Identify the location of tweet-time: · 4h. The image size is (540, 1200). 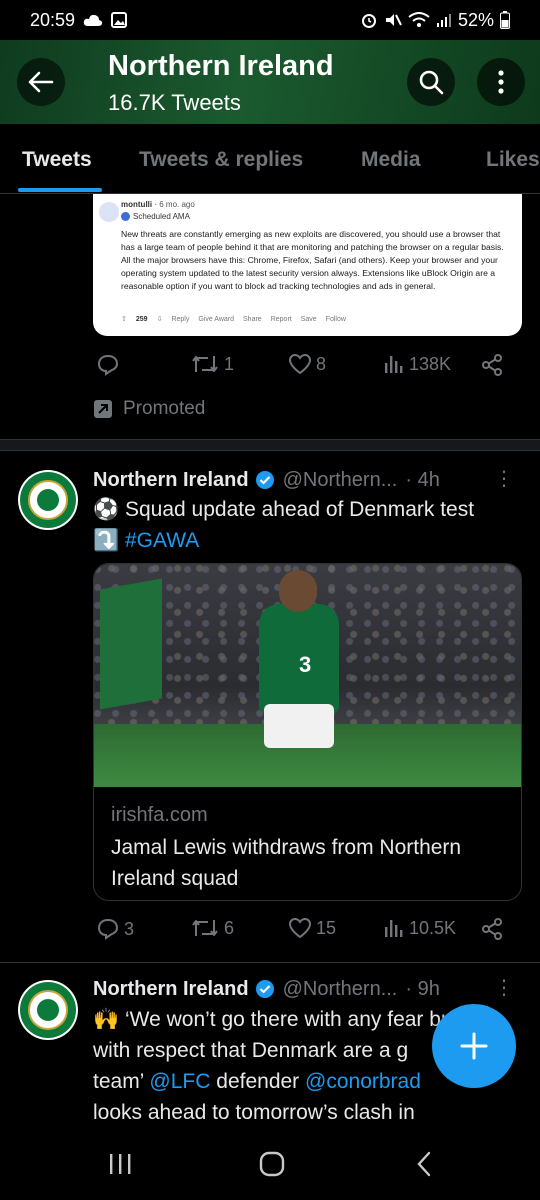
(422, 479).